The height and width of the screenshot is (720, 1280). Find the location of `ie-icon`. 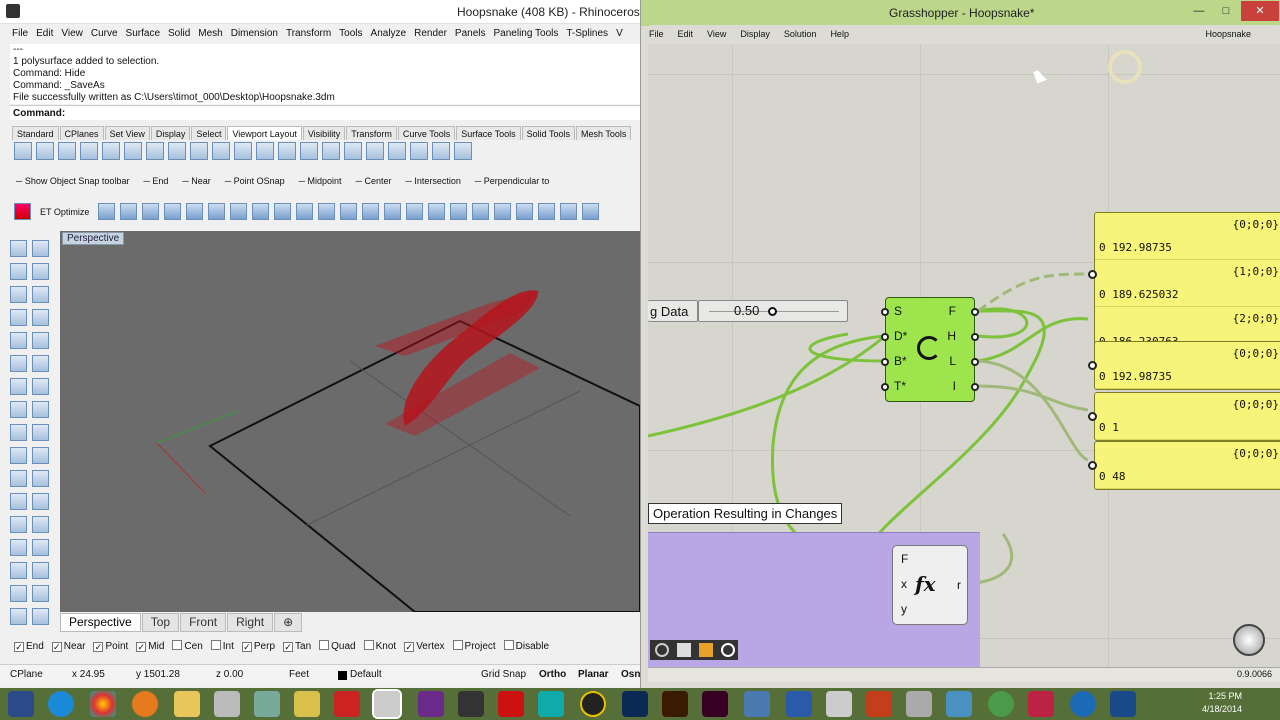

ie-icon is located at coordinates (61, 704).